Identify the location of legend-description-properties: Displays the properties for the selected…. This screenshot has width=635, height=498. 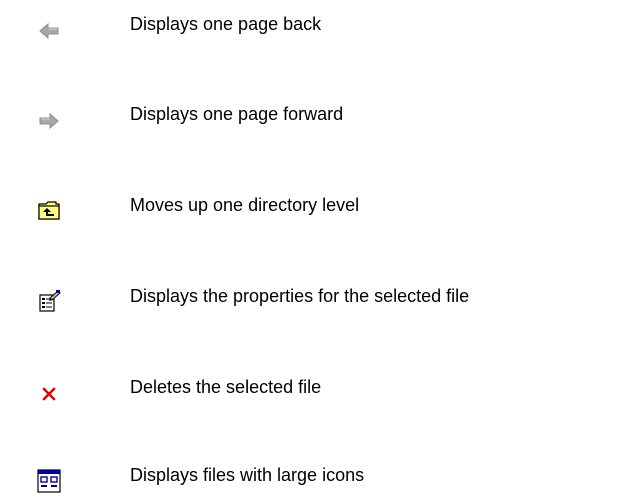
(300, 296).